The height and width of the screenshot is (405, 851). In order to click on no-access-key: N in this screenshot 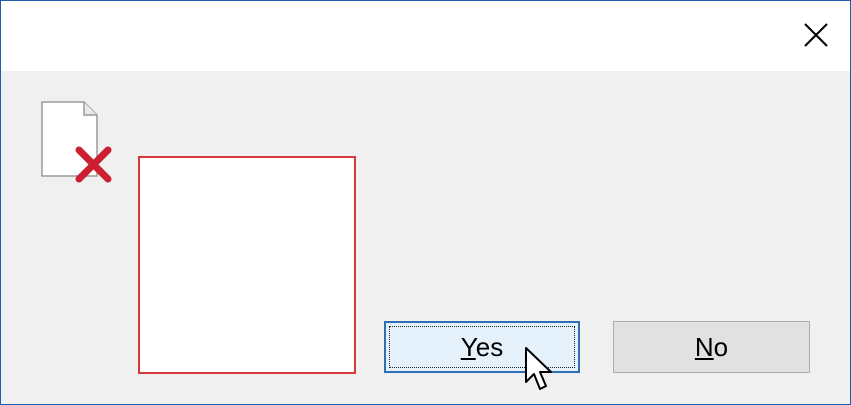, I will do `click(704, 346)`.